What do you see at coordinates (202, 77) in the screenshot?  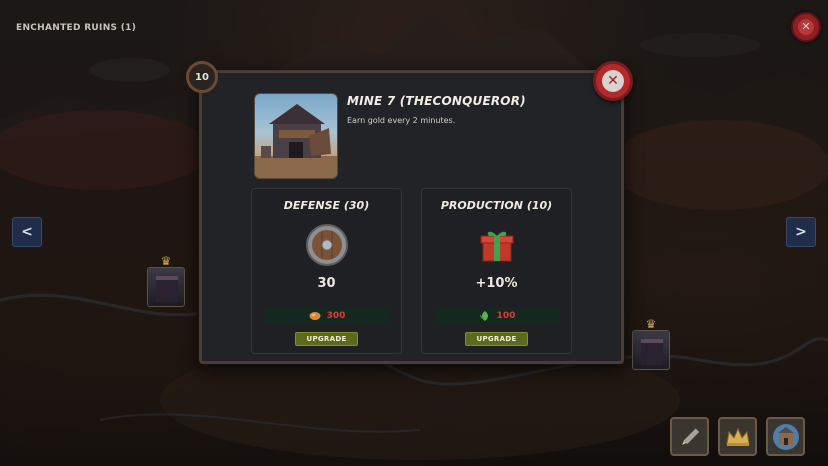 I see `level-badge: 10` at bounding box center [202, 77].